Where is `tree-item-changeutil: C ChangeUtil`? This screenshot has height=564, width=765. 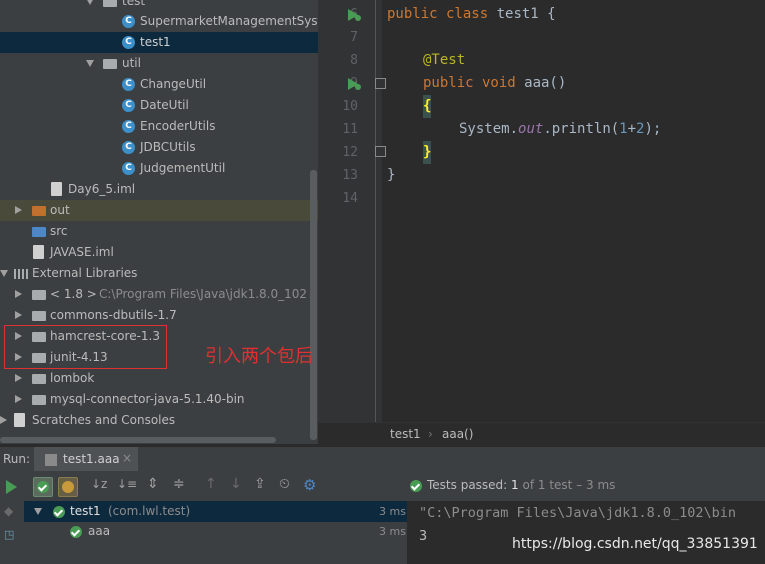 tree-item-changeutil: C ChangeUtil is located at coordinates (159, 84).